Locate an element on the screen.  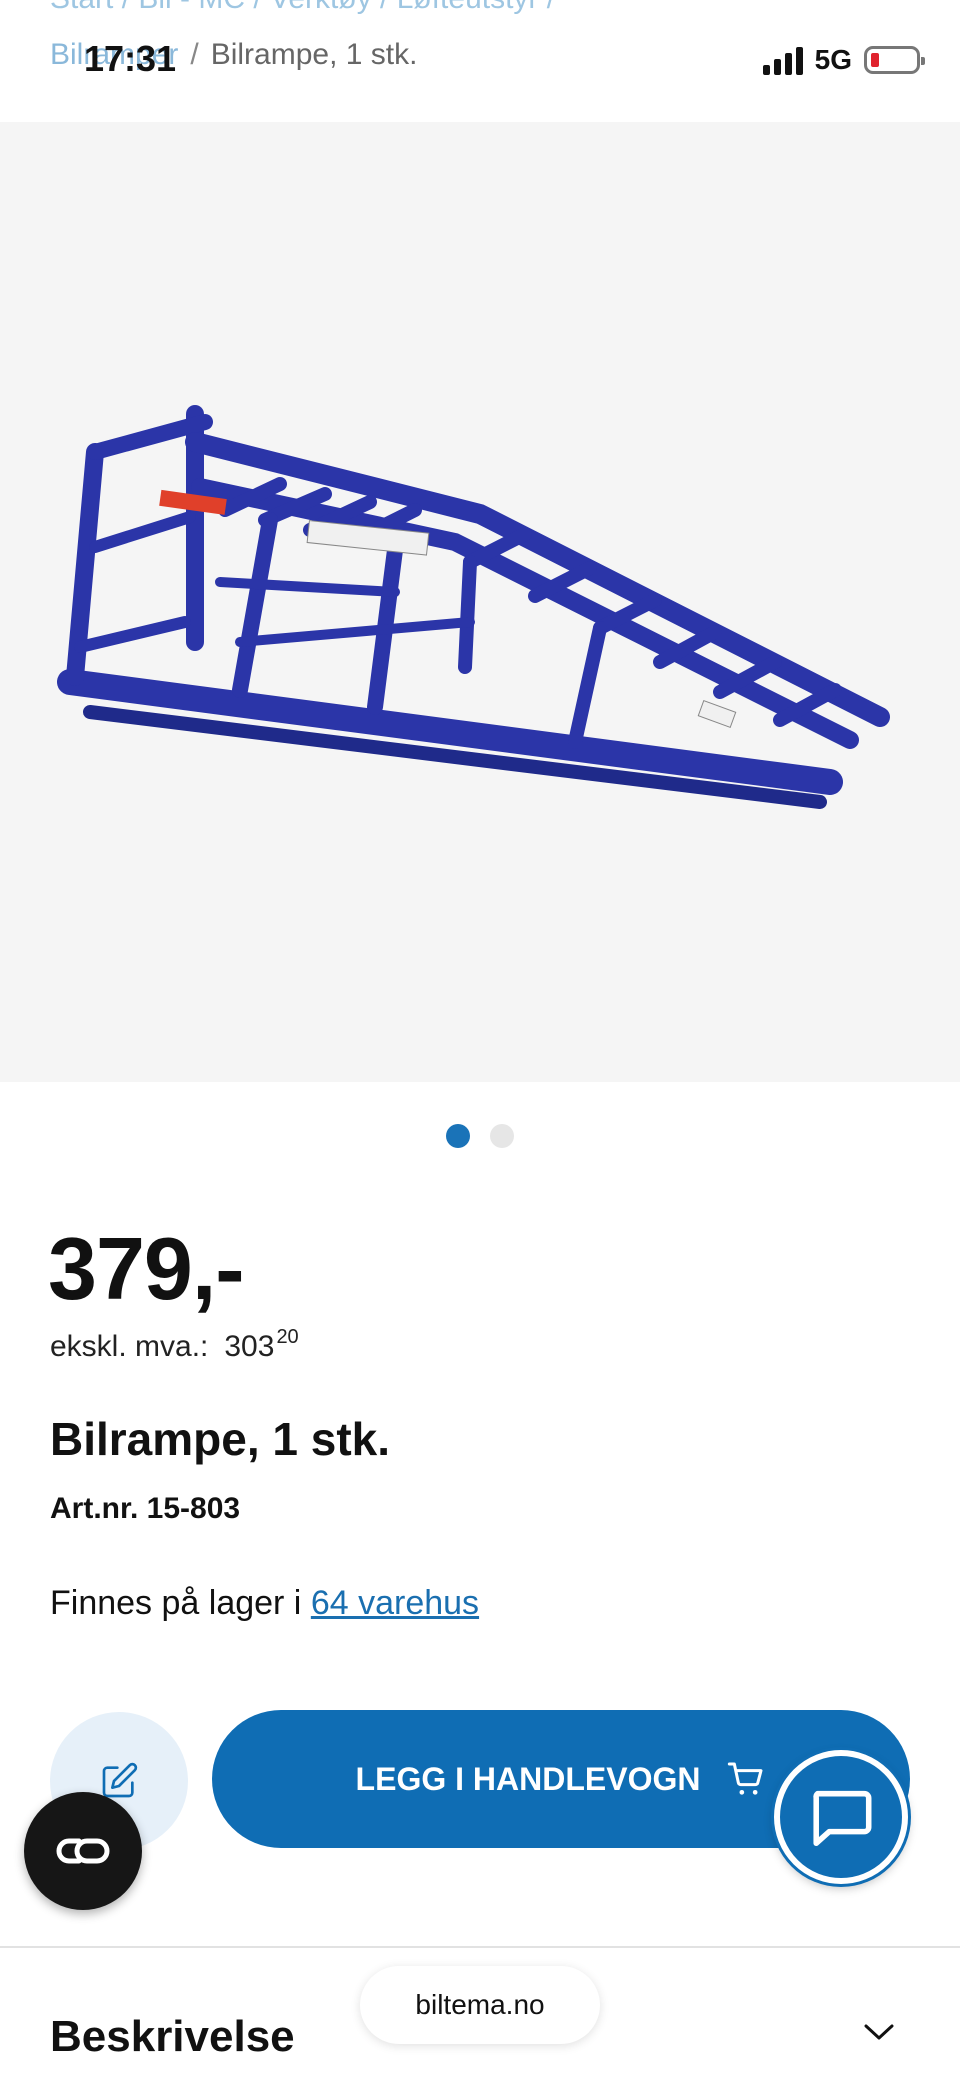
product-title: Bilrampe, 1 stk. is located at coordinates (220, 1439).